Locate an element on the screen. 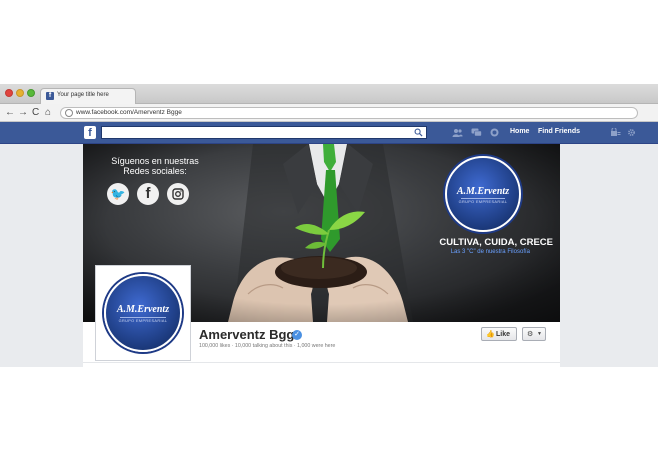  facebook-favicon-icon: f is located at coordinates (50, 96).